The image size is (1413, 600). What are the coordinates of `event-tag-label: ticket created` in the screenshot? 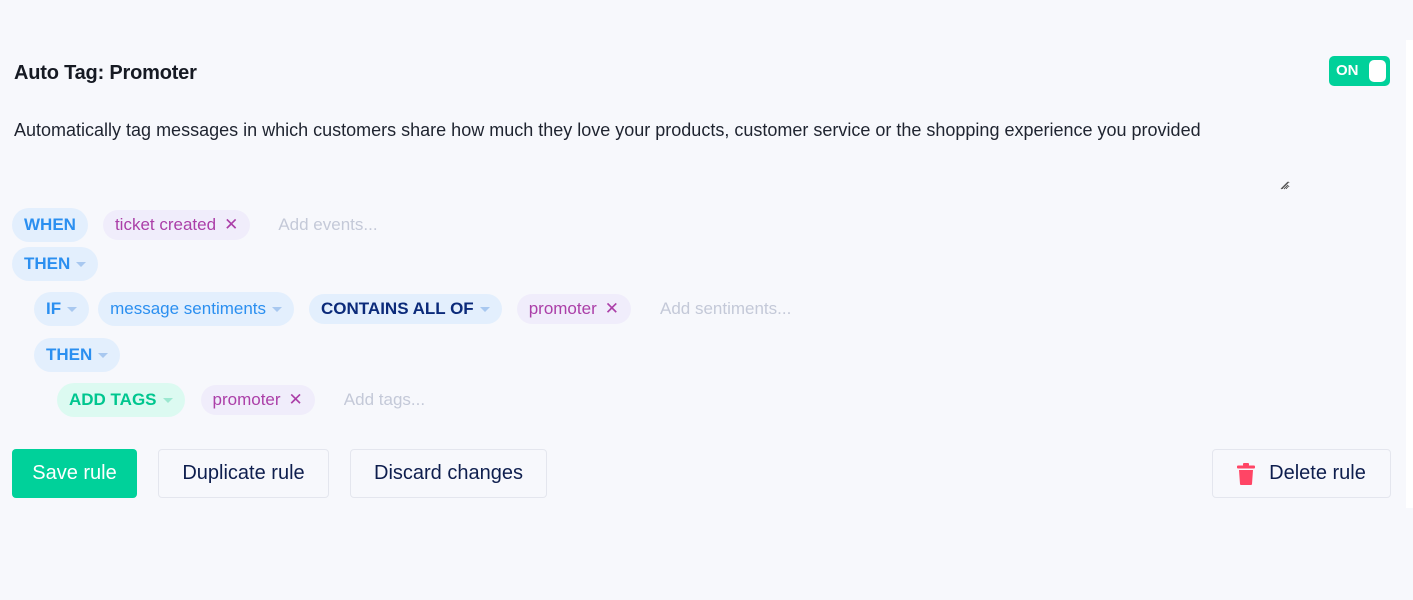 It's located at (165, 224).